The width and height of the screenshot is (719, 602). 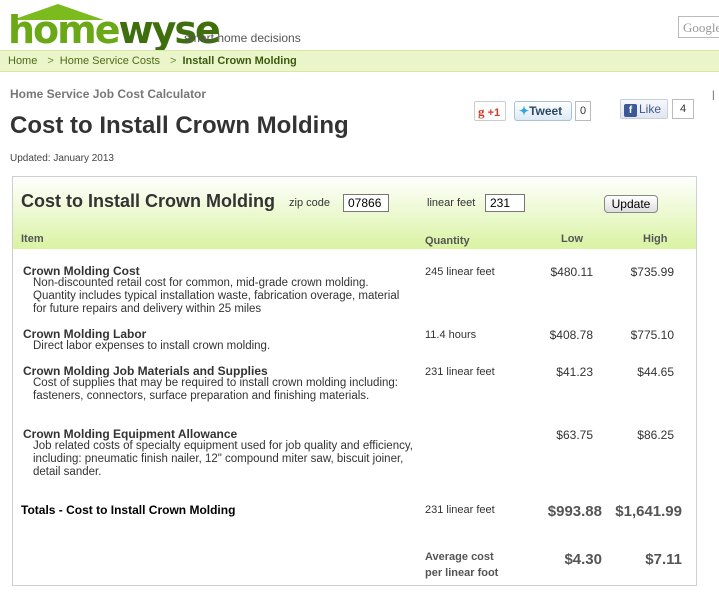 I want to click on tagline: smart home decisions, so click(x=242, y=38).